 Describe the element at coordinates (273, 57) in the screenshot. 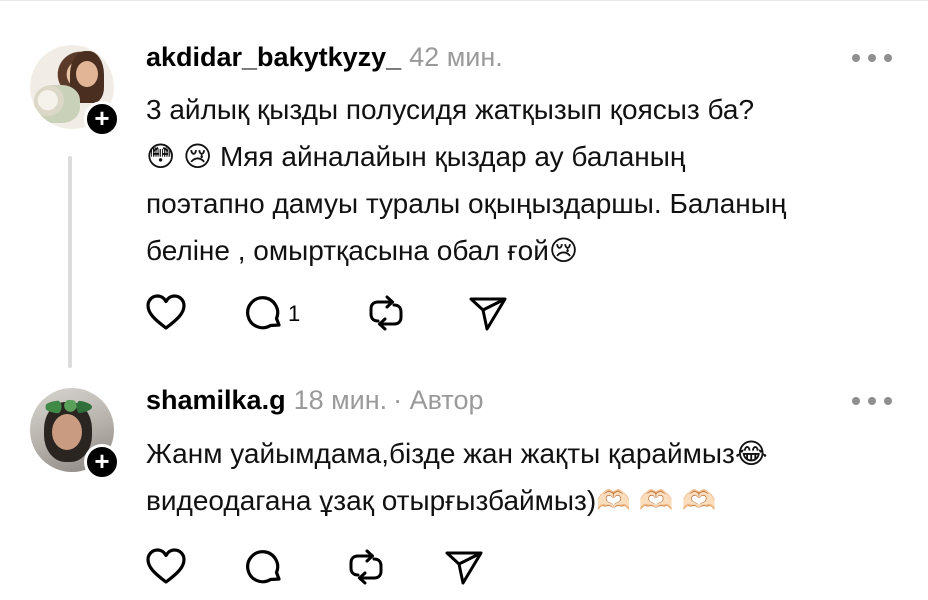

I see `username: akdidar_bakytkyzy_` at that location.